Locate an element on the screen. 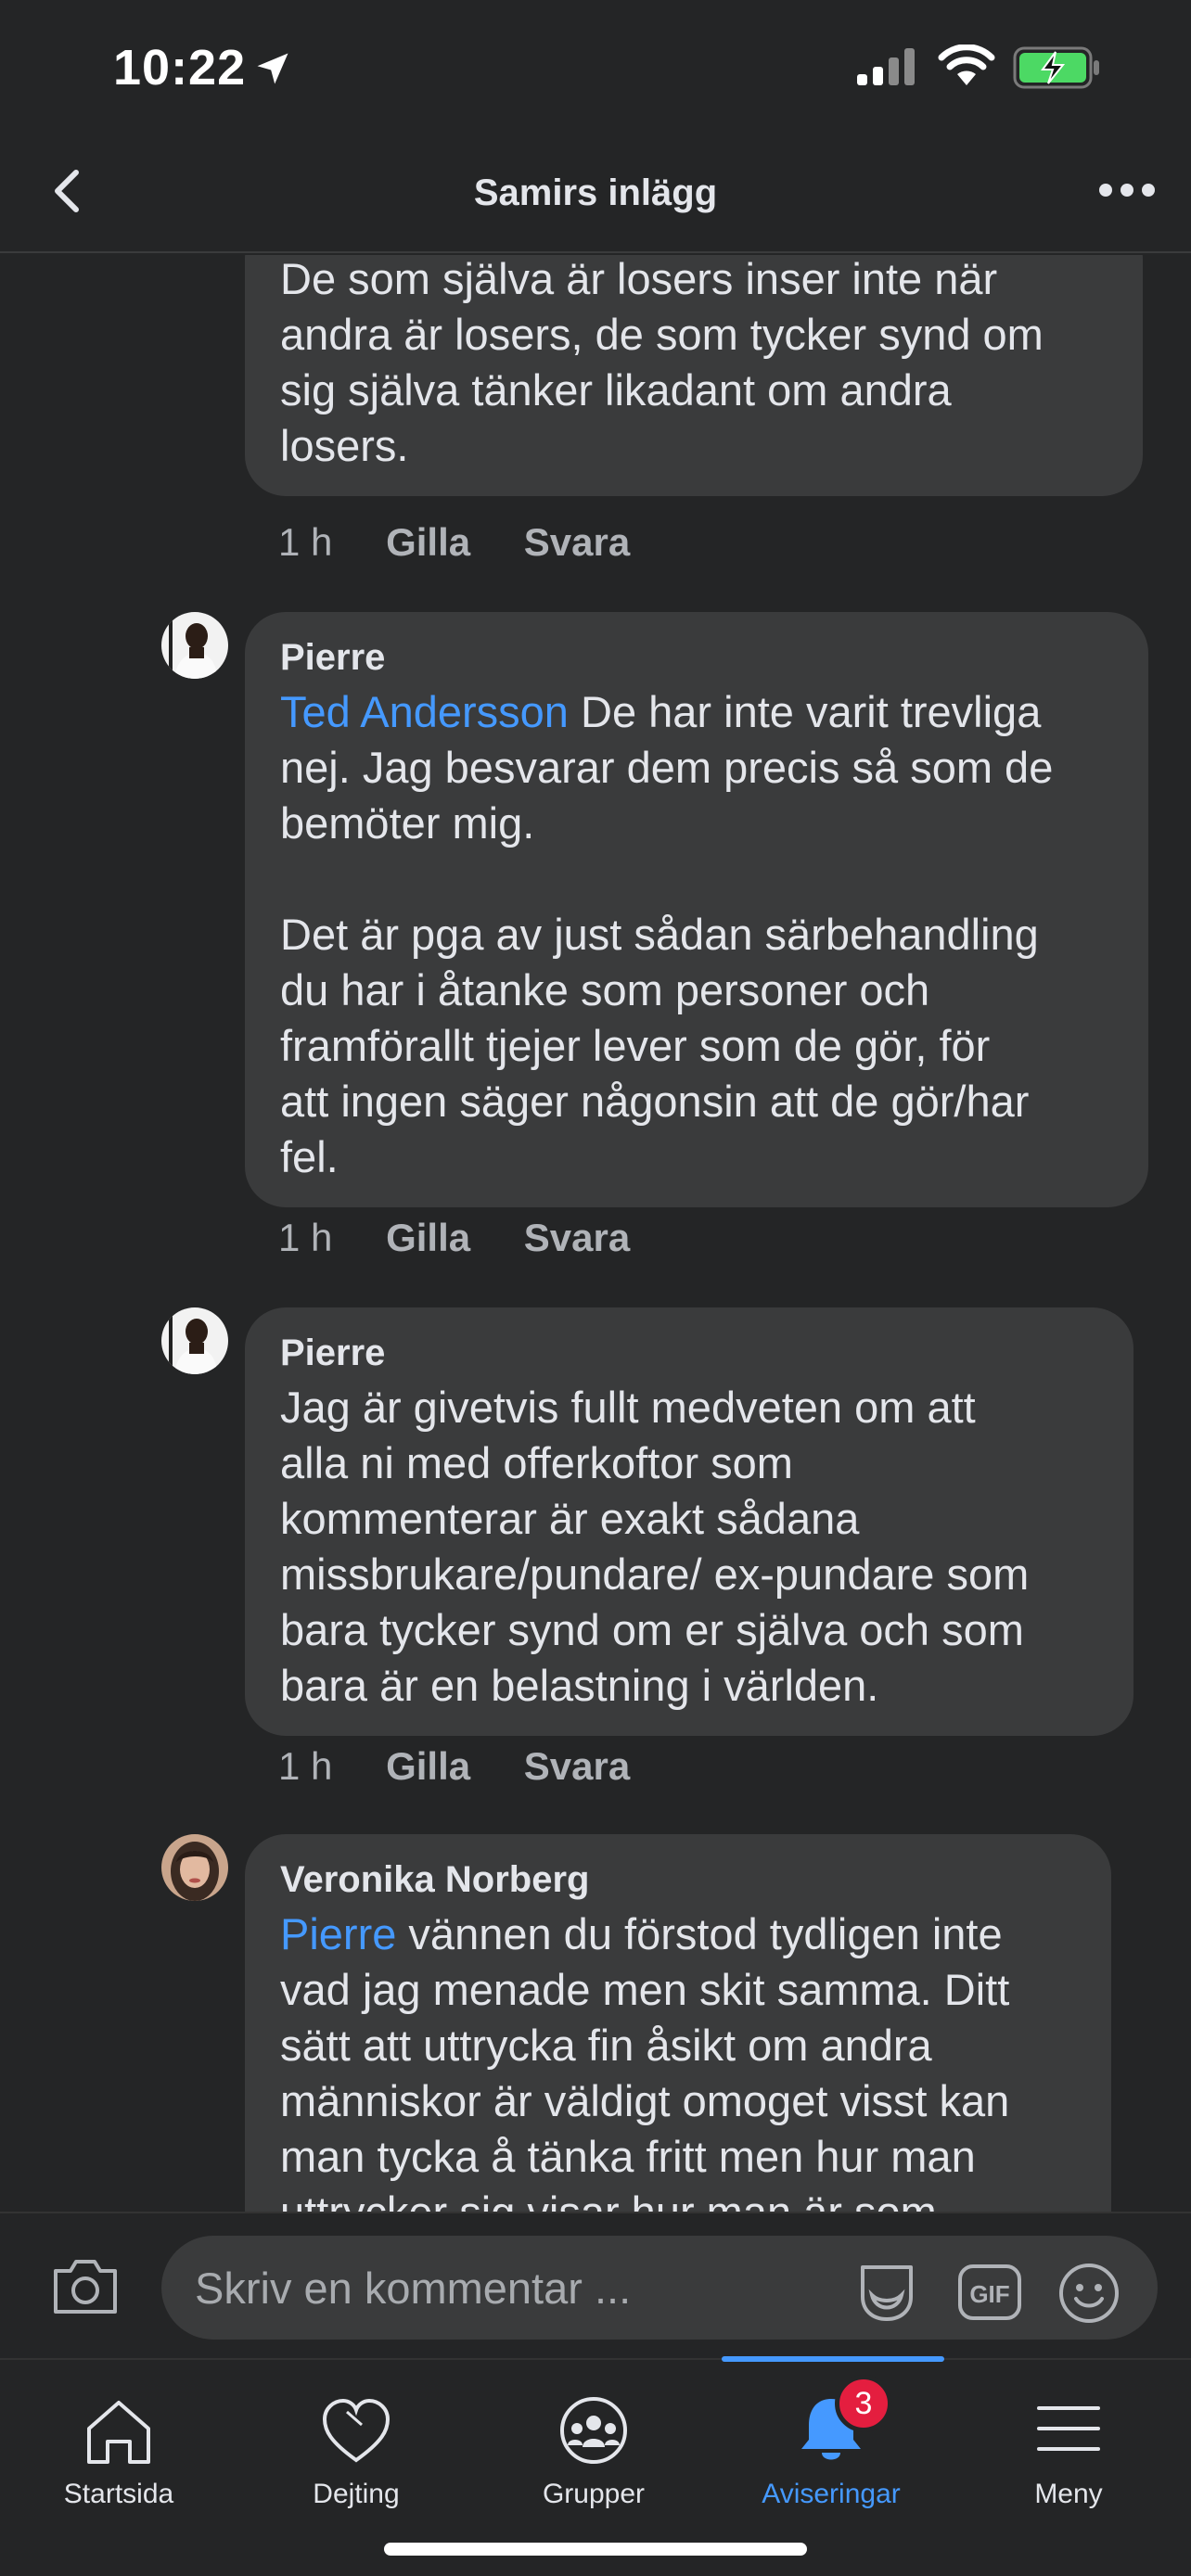  bell-icon is located at coordinates (831, 2430).